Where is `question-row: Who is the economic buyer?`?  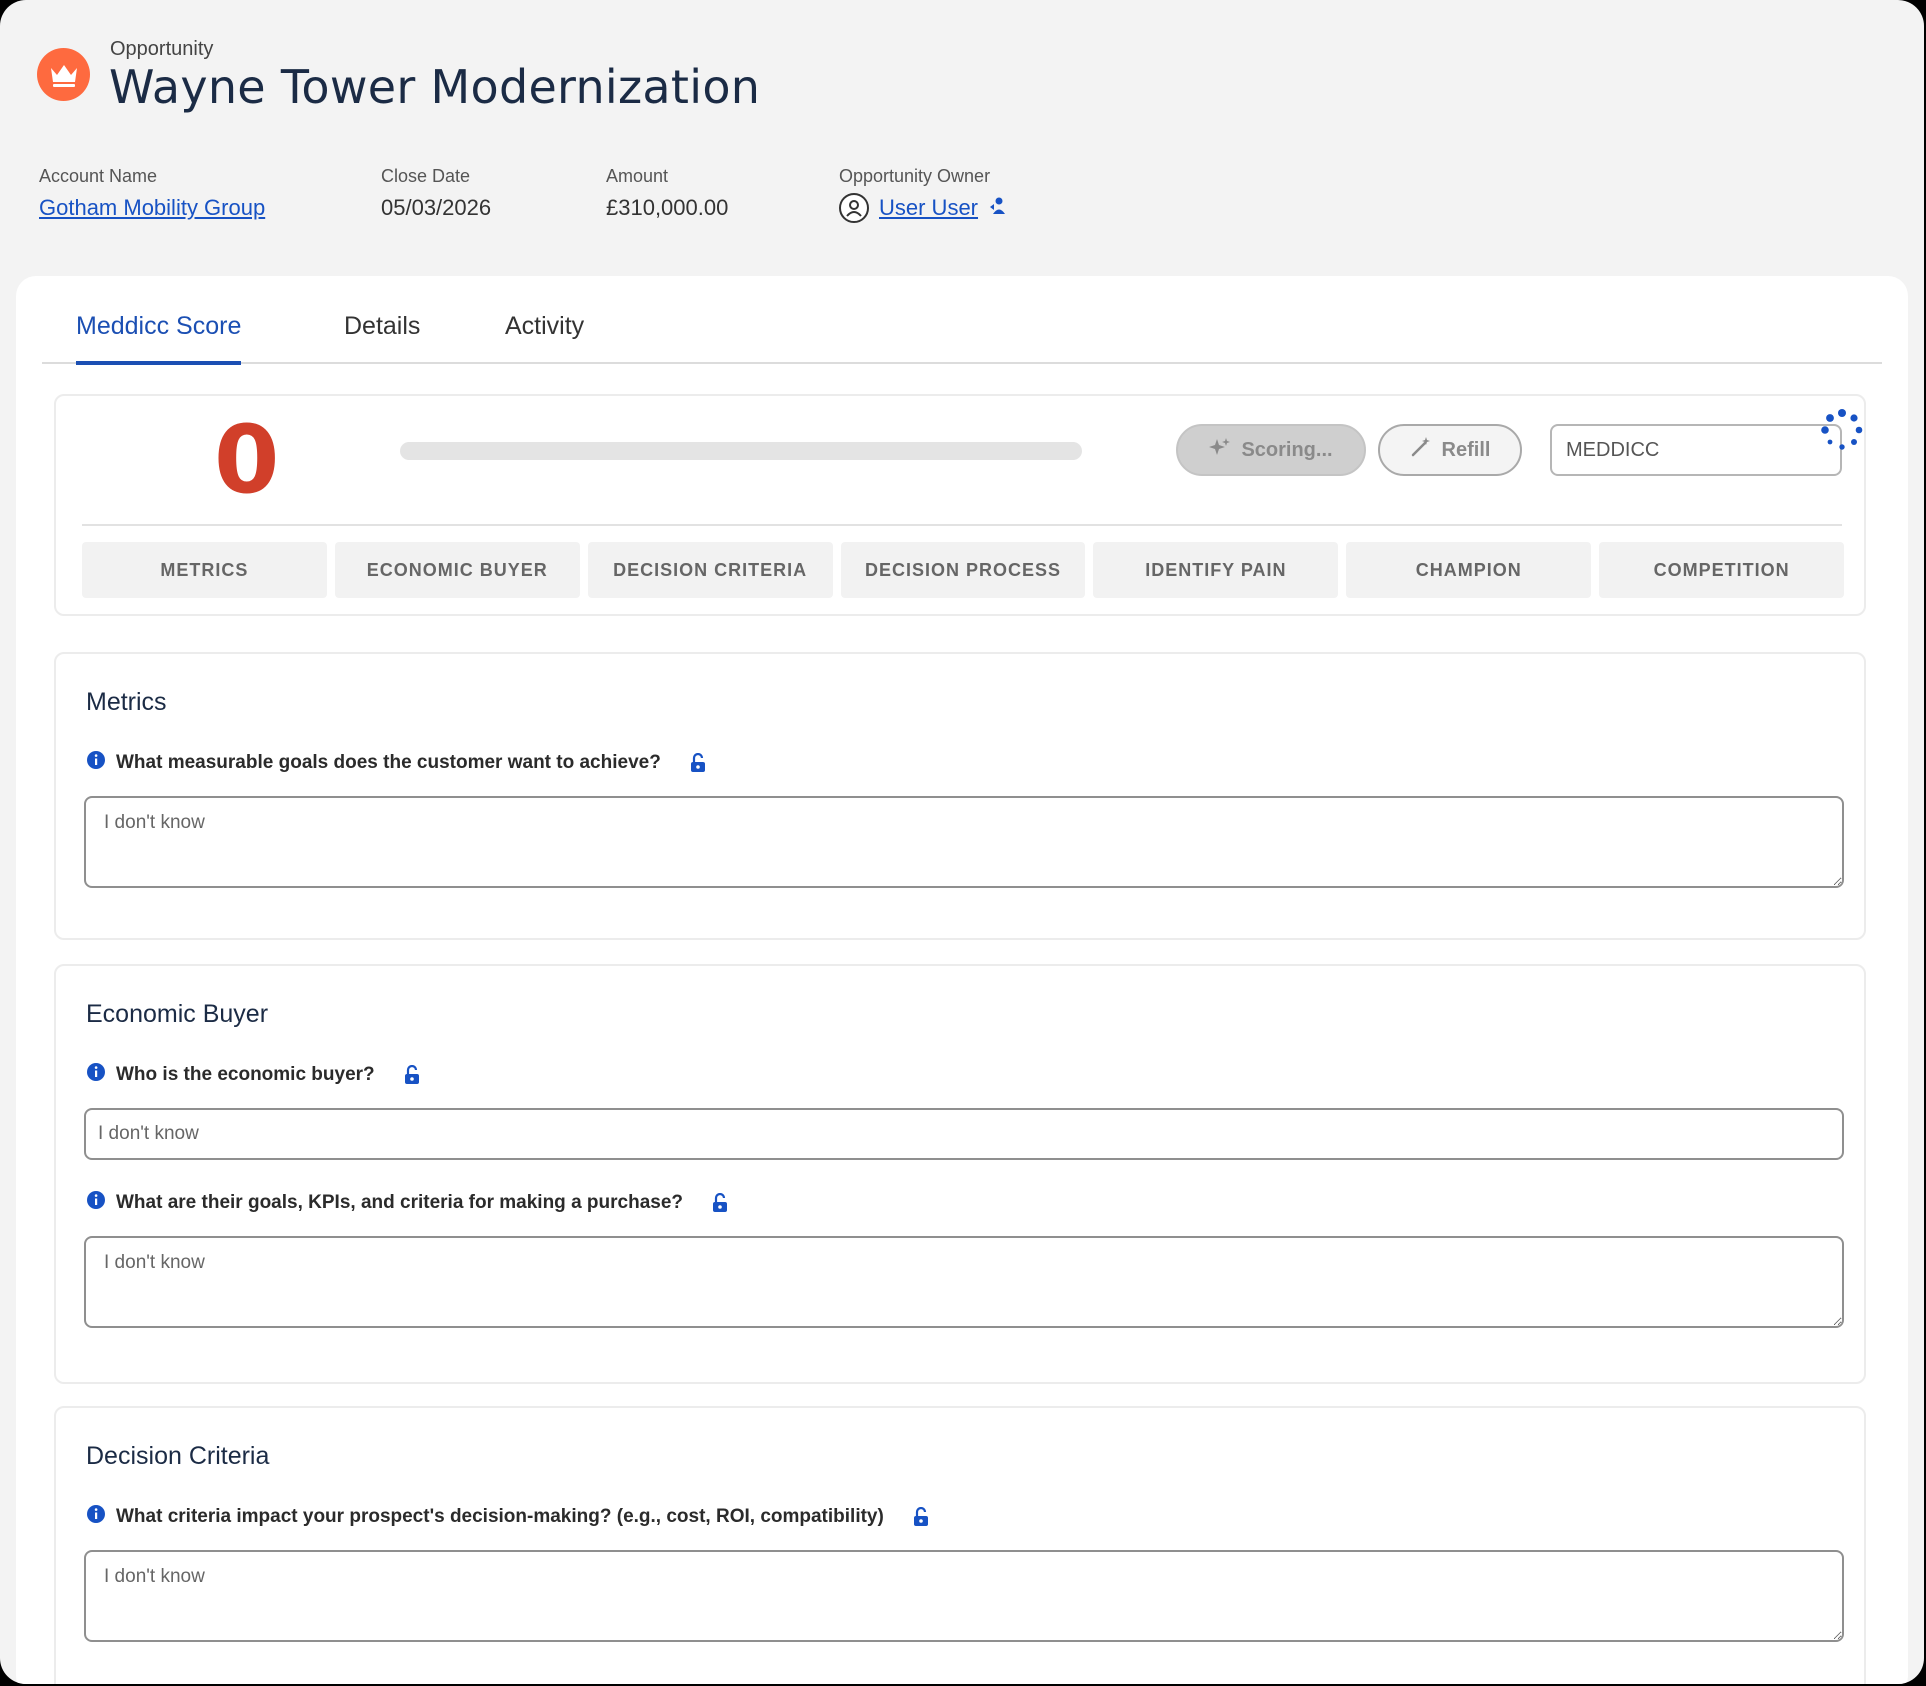
question-row: Who is the economic buyer? is located at coordinates (253, 1074).